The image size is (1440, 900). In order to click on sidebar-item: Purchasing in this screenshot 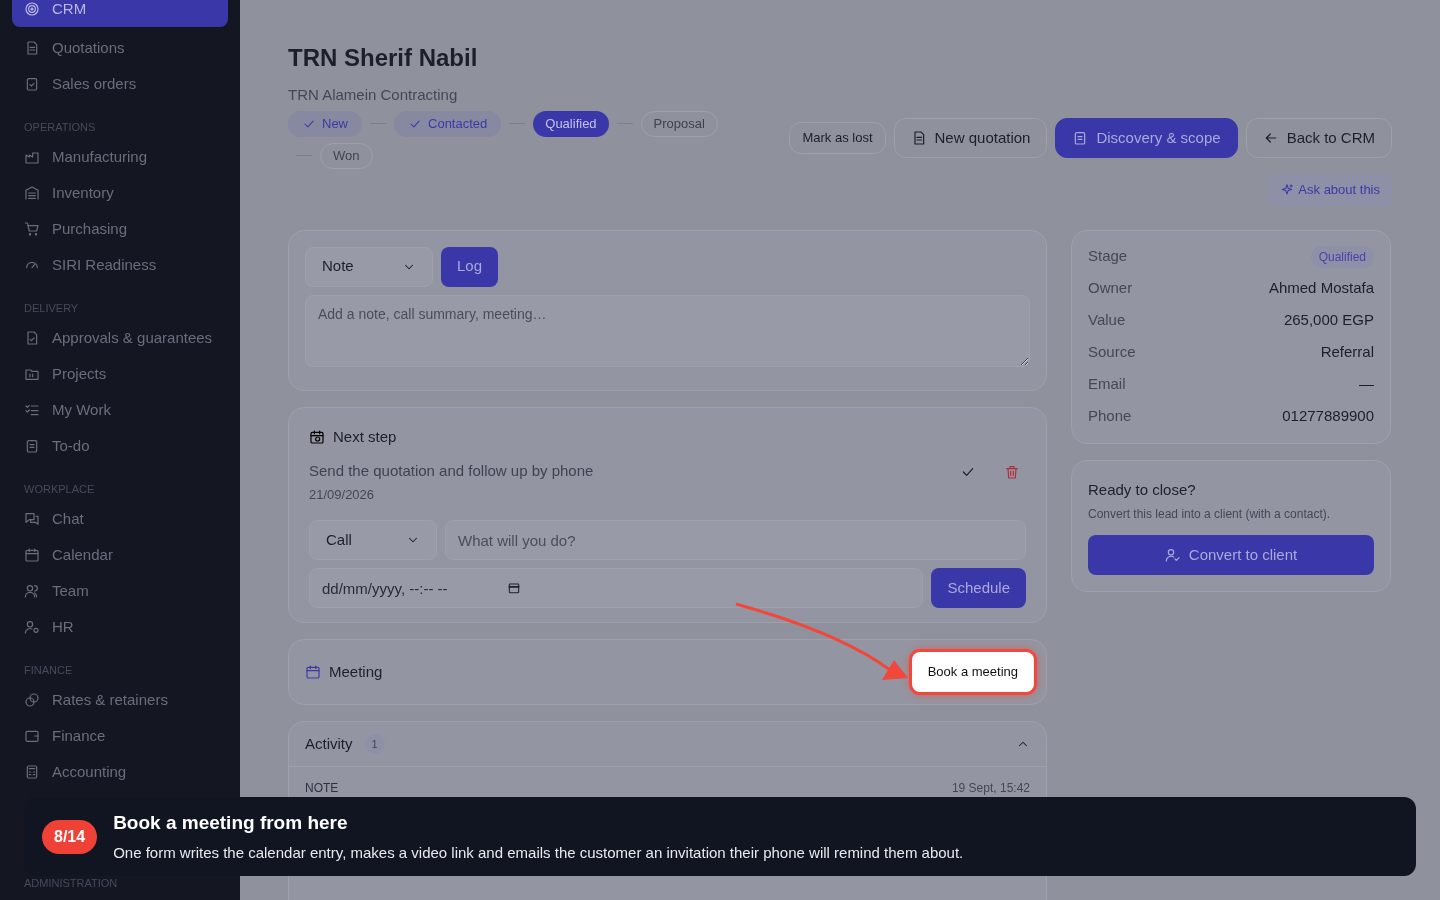, I will do `click(120, 229)`.